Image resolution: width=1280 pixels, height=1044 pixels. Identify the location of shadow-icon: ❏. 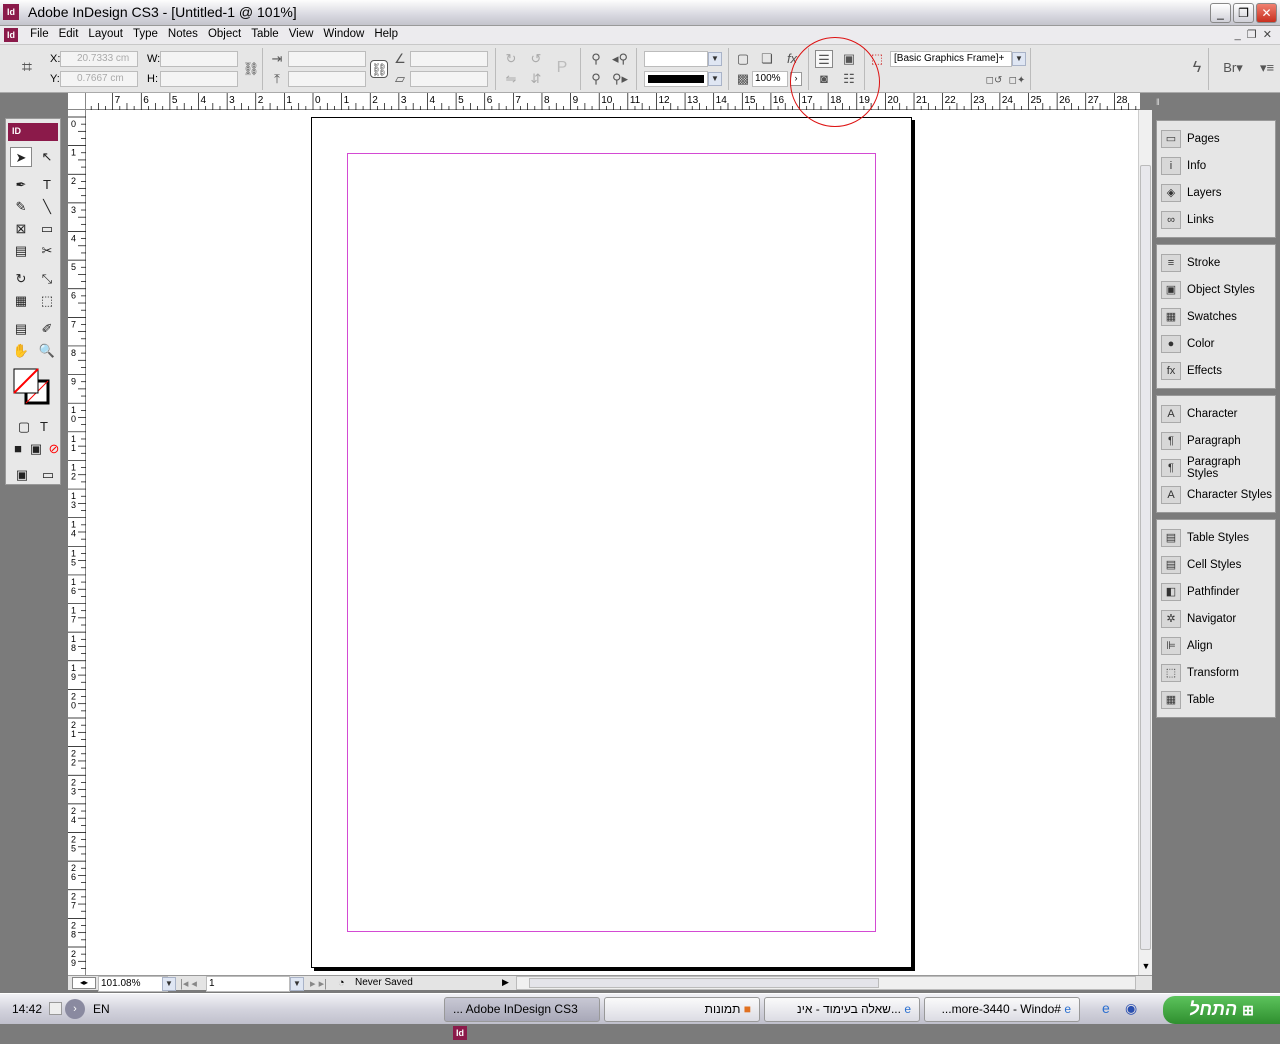
(767, 59).